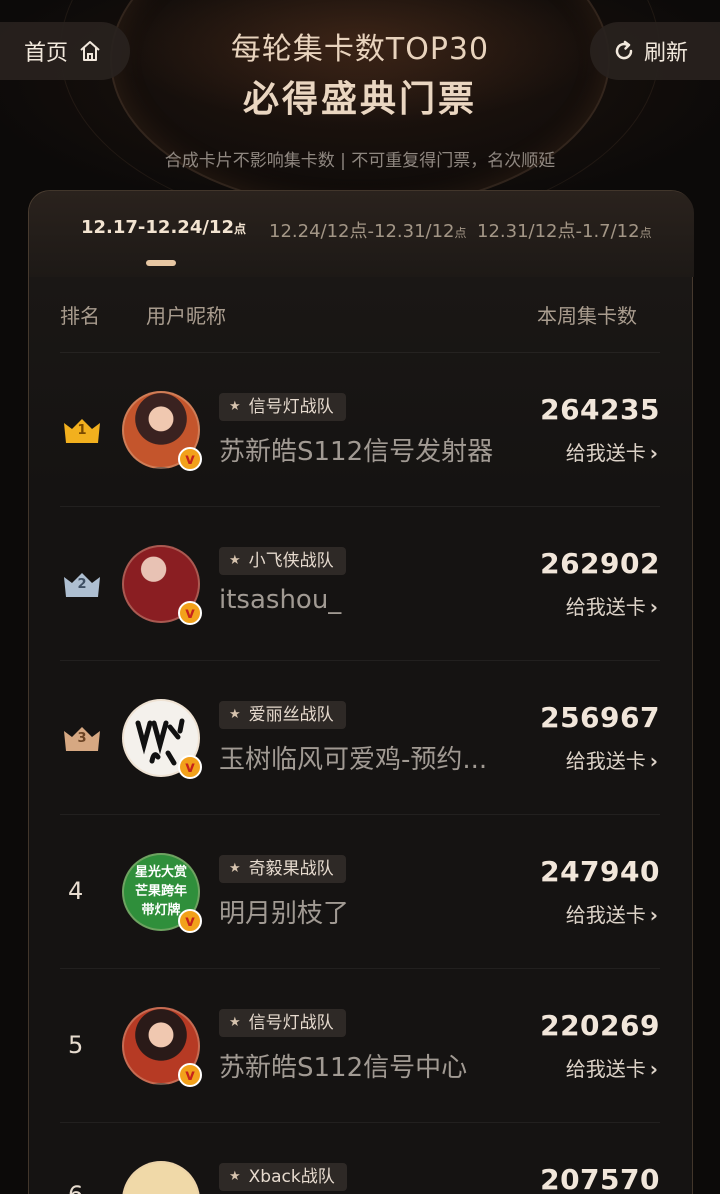 This screenshot has height=1194, width=720. Describe the element at coordinates (600, 871) in the screenshot. I see `card-count: 247940` at that location.